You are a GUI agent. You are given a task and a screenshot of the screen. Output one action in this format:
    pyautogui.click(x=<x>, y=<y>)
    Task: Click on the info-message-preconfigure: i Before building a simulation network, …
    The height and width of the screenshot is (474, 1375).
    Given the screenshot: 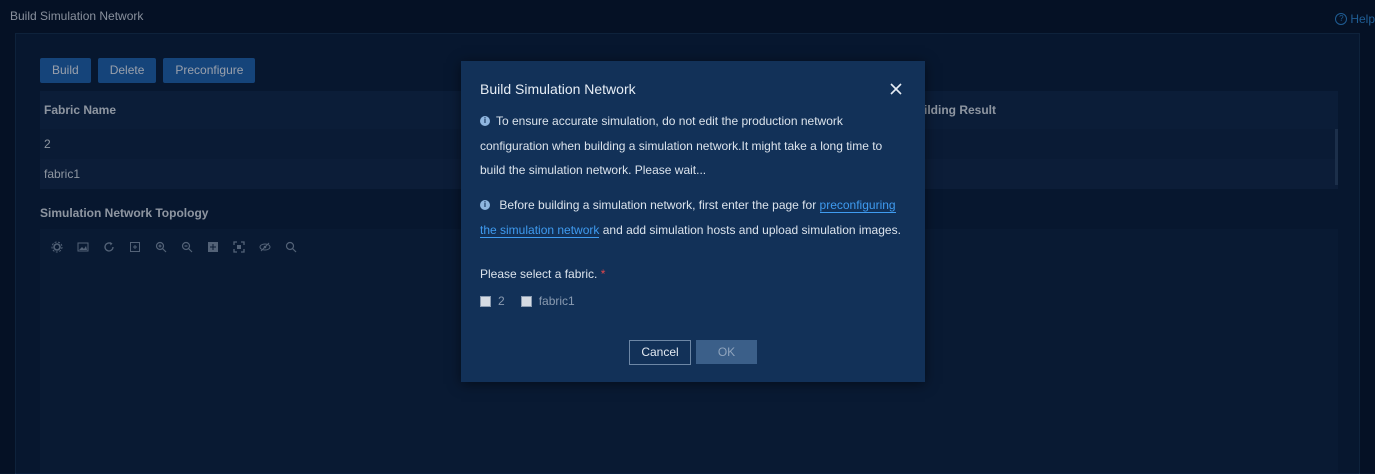 What is the action you would take?
    pyautogui.click(x=695, y=217)
    